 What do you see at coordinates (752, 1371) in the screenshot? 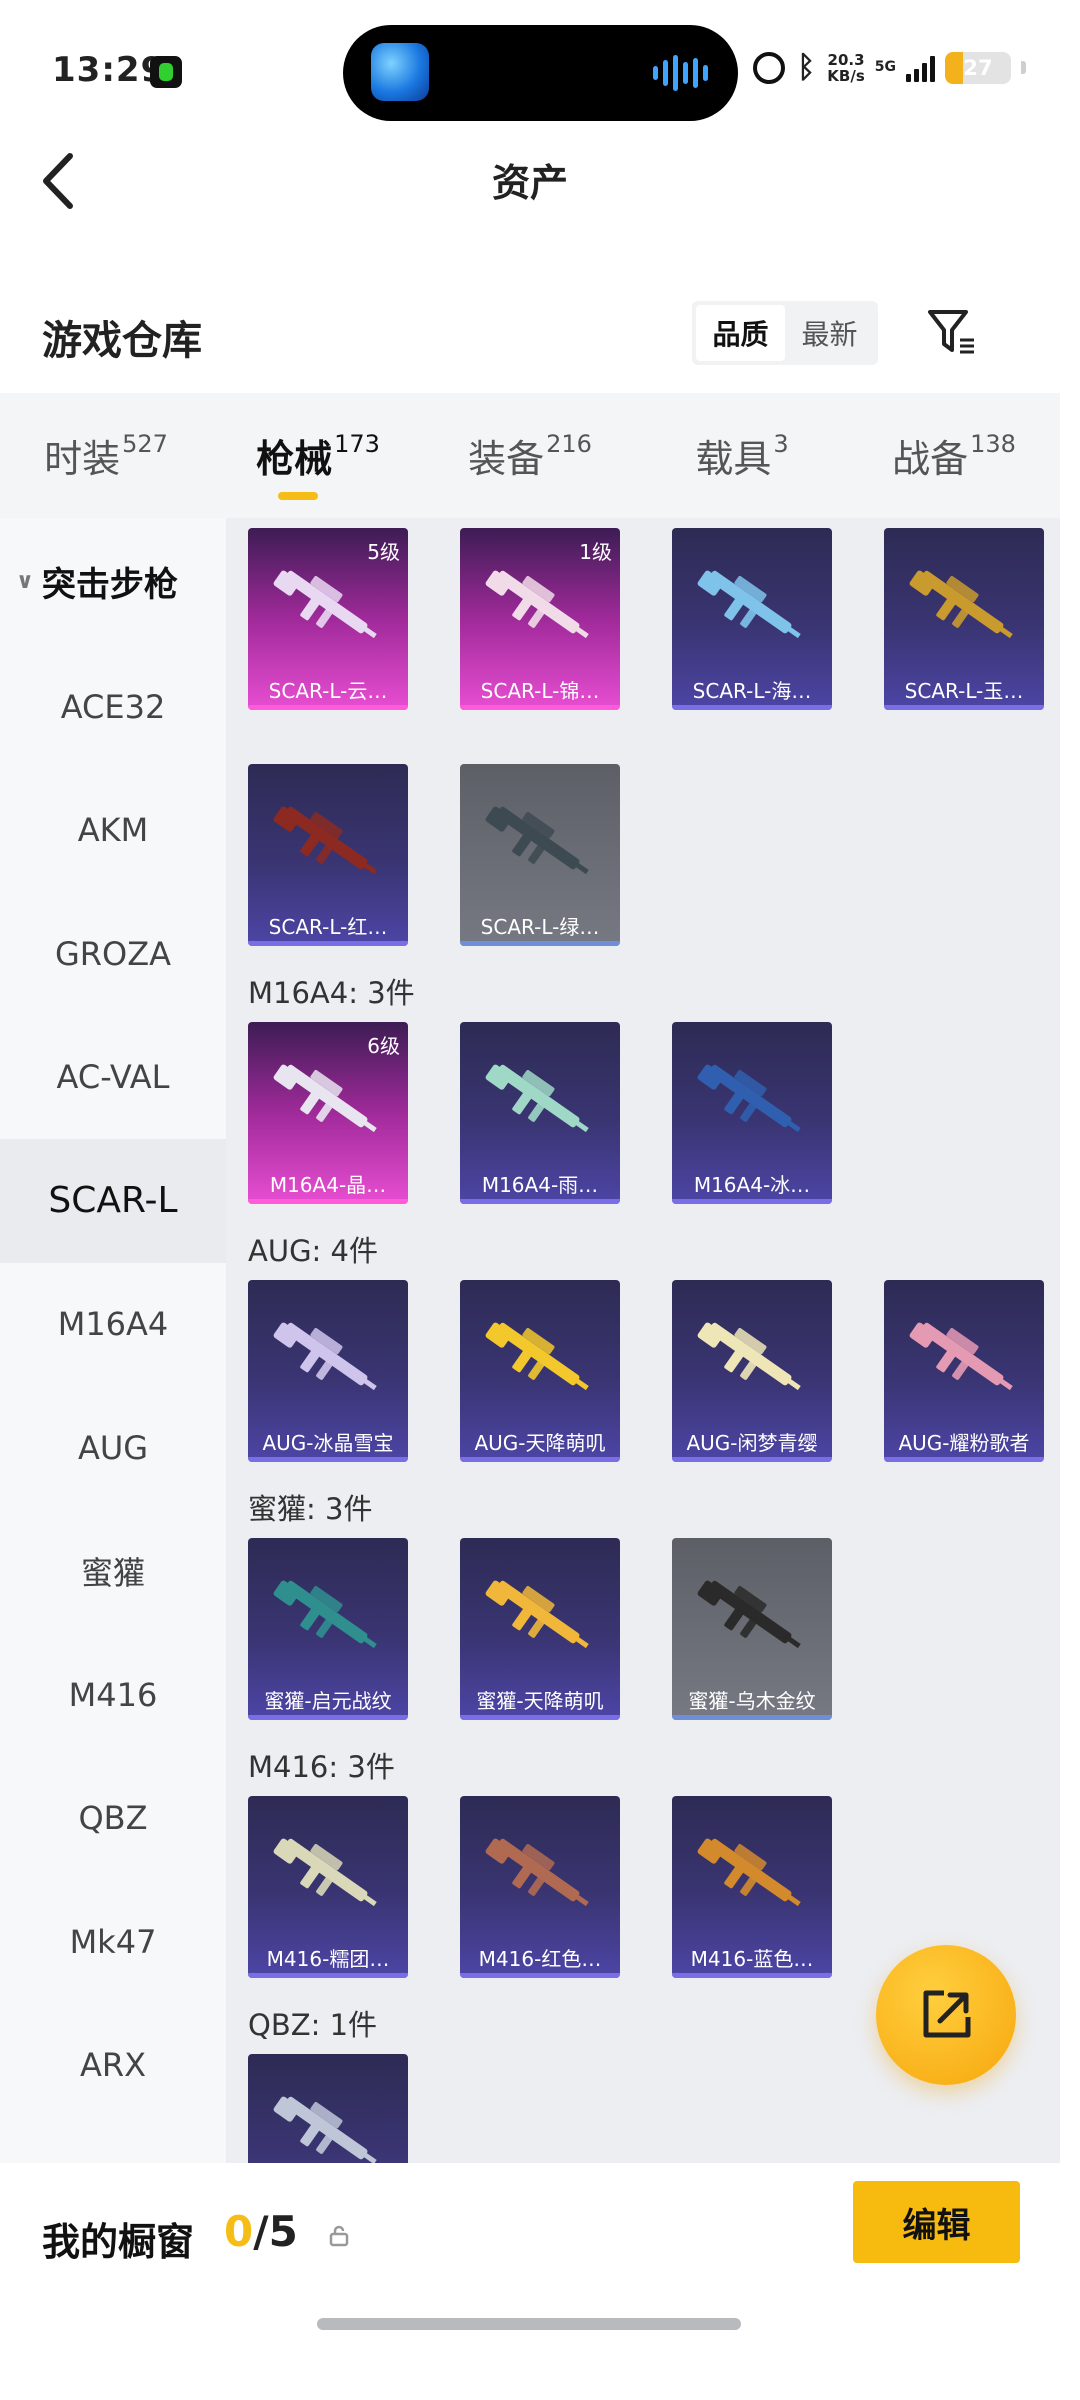
I see `weapon-card: AUG-闲梦青缨` at bounding box center [752, 1371].